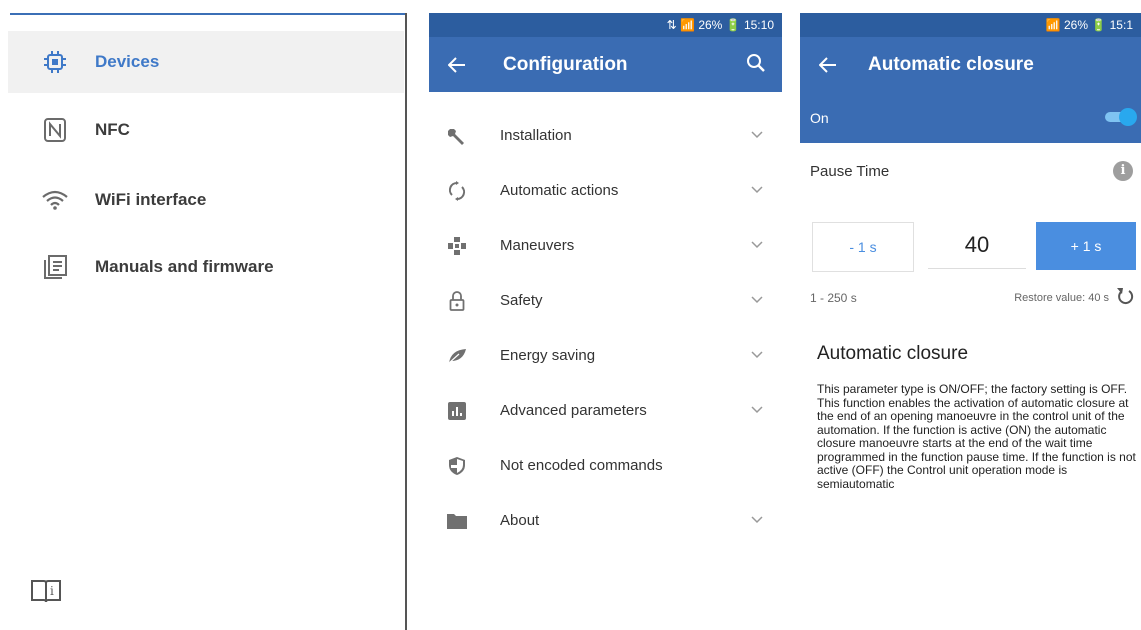 The image size is (1141, 630). I want to click on config-item-label: Installation, so click(536, 135).